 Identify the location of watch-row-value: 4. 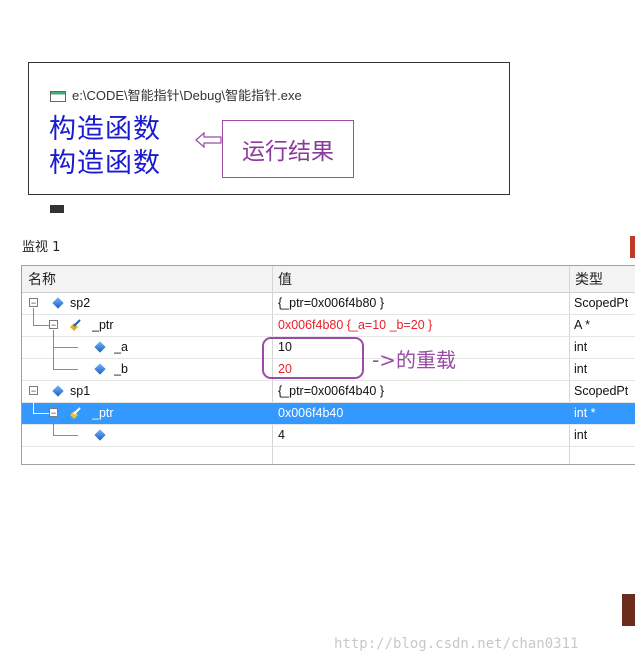
(281, 435).